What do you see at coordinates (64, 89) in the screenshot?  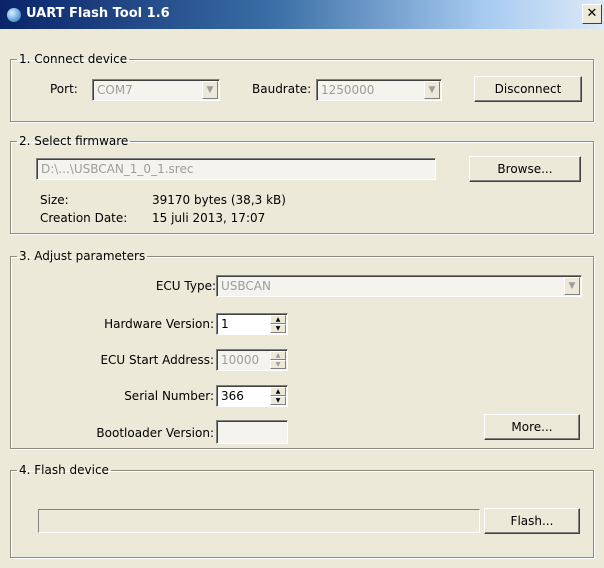 I see `port-label: Port:` at bounding box center [64, 89].